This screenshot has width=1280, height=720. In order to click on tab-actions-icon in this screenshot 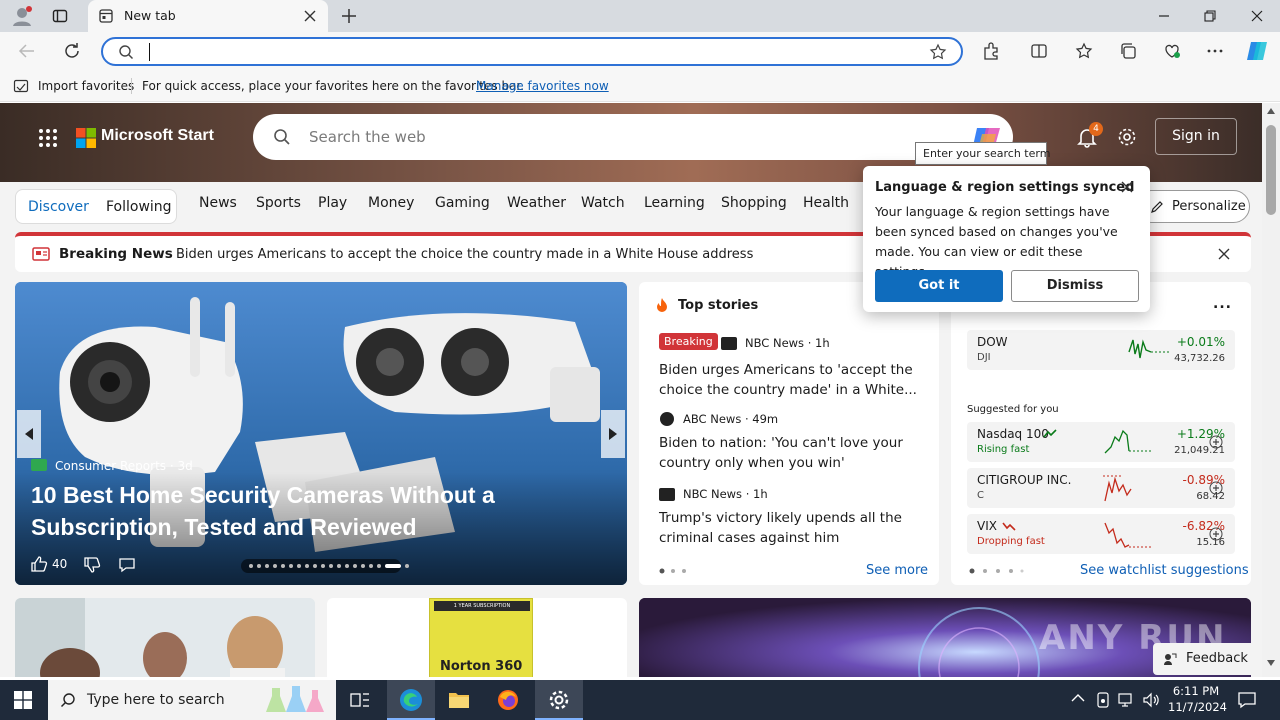, I will do `click(60, 16)`.